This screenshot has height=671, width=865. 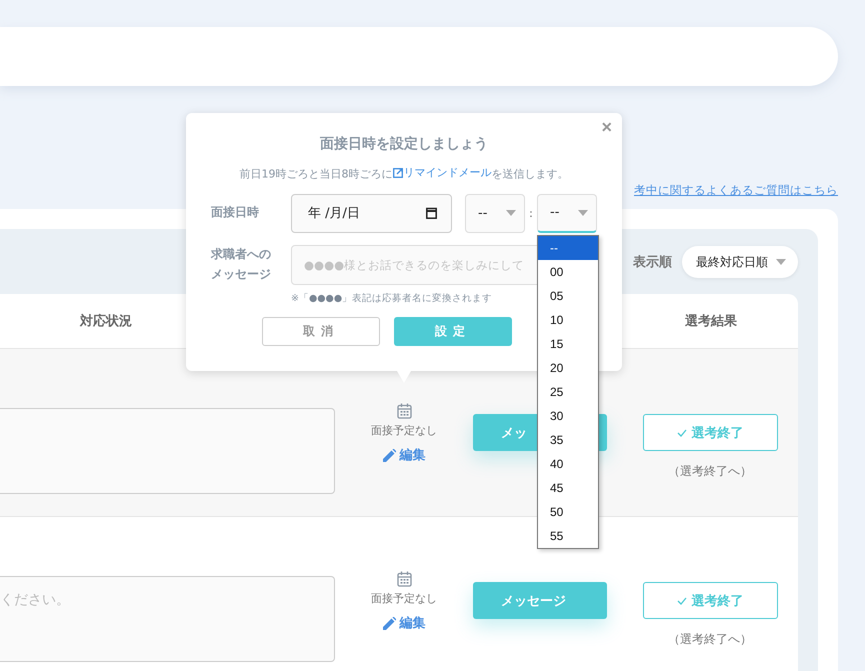 I want to click on column-header: 選考結果, so click(x=711, y=321).